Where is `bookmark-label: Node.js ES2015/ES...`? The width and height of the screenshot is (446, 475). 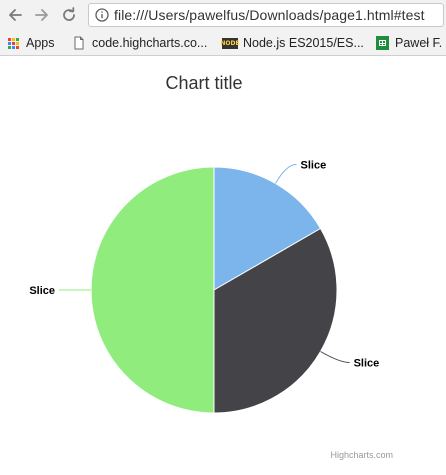 bookmark-label: Node.js ES2015/ES... is located at coordinates (303, 43).